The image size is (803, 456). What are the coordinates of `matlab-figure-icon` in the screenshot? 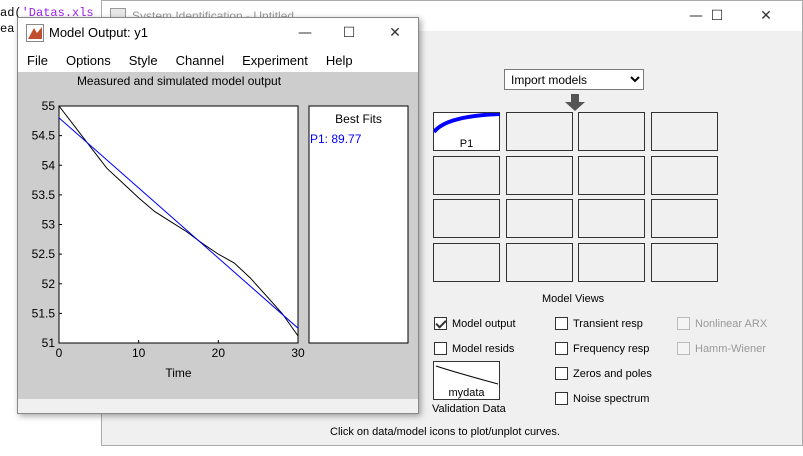 It's located at (35, 33).